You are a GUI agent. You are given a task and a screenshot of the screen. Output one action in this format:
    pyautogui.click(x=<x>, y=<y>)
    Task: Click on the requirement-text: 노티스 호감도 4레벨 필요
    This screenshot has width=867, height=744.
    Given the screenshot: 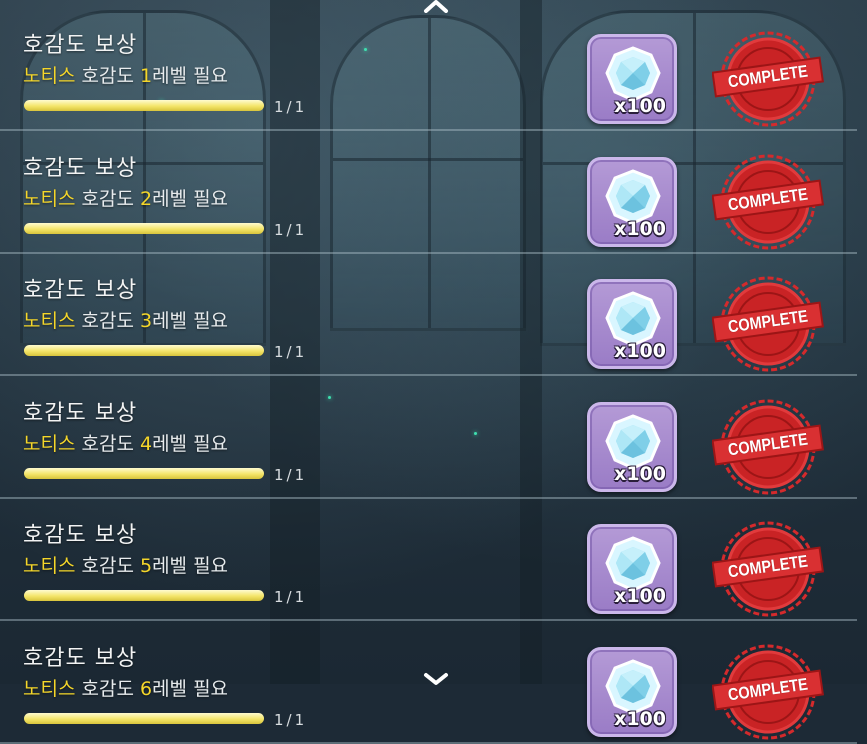 What is the action you would take?
    pyautogui.click(x=125, y=442)
    